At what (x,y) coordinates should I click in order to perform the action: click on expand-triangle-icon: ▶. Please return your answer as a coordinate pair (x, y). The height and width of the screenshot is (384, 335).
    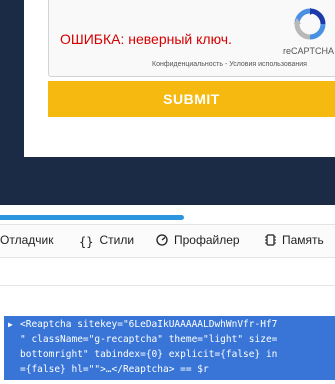
    Looking at the image, I should click on (10, 324).